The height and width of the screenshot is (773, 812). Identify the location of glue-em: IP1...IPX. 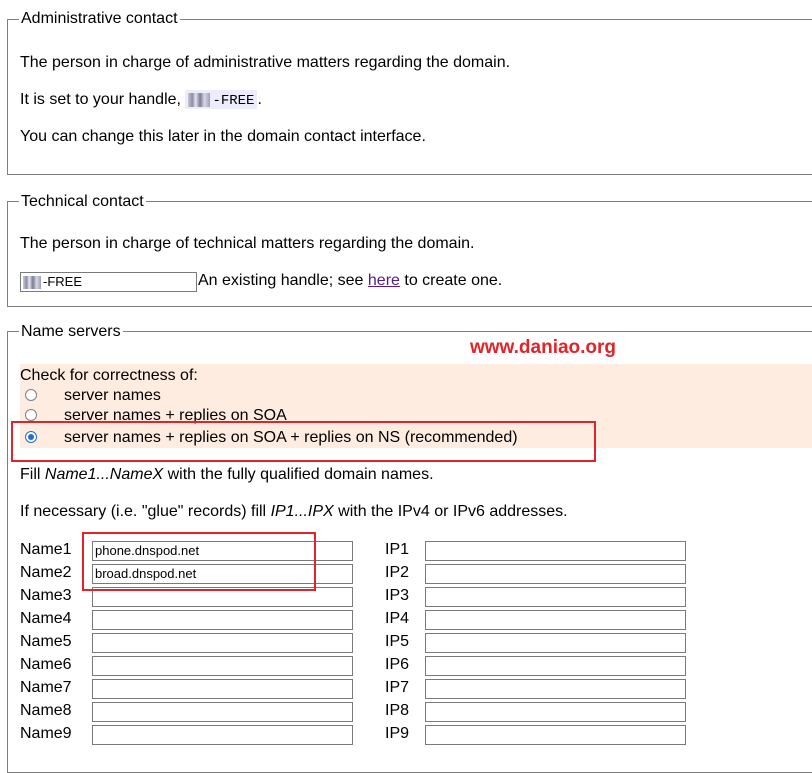
(302, 511).